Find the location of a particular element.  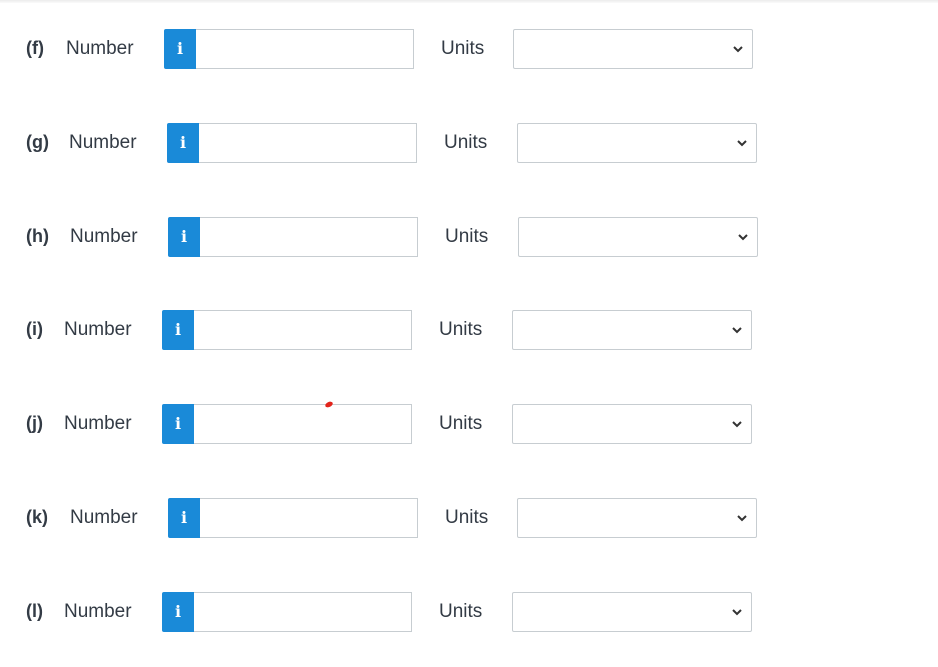

question-row-l: (l) Number i Units is located at coordinates (469, 612).